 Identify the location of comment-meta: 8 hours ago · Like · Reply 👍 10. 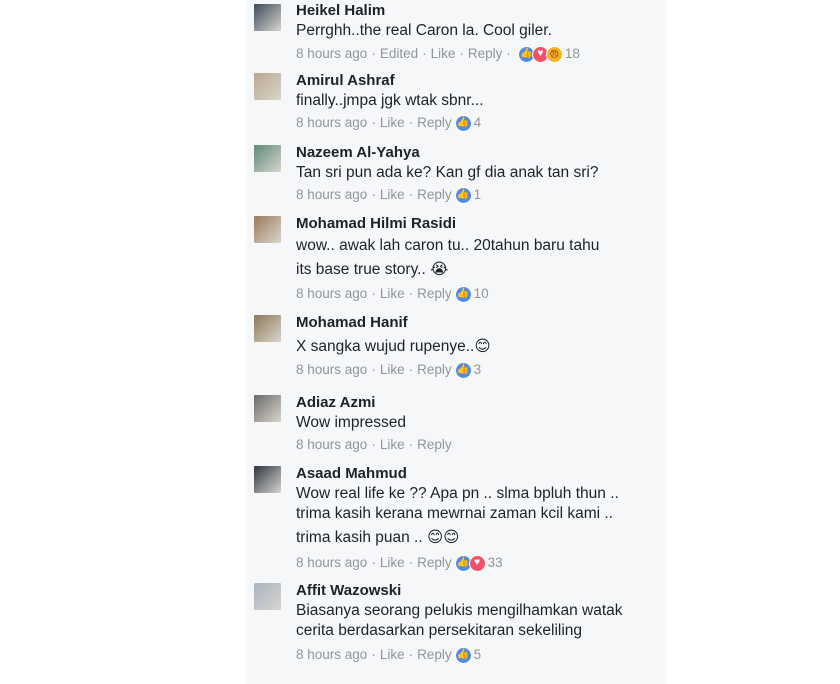
(481, 294).